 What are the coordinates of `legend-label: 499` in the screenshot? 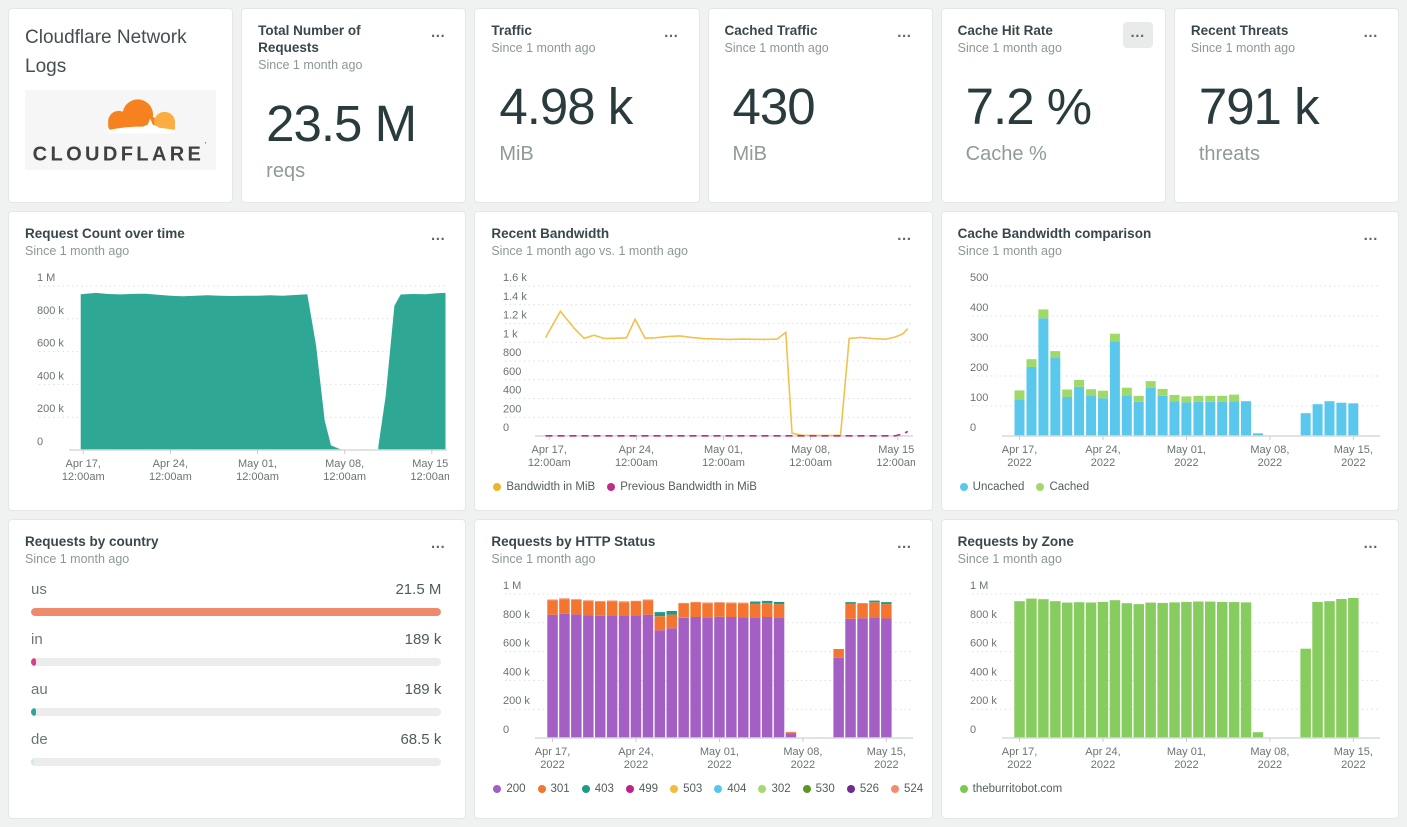 It's located at (648, 789).